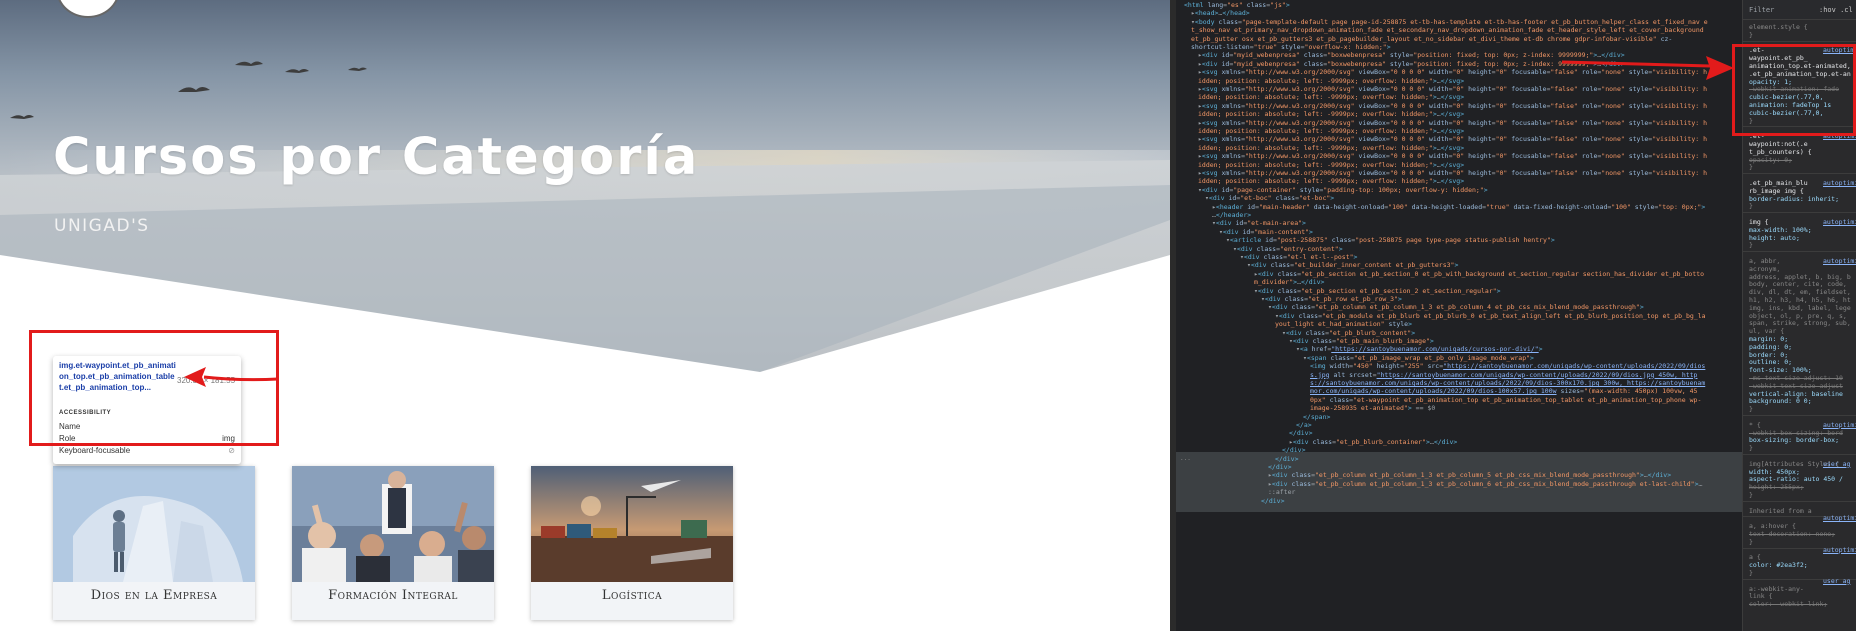 The height and width of the screenshot is (631, 1856). What do you see at coordinates (154, 524) in the screenshot?
I see `card-image-dios` at bounding box center [154, 524].